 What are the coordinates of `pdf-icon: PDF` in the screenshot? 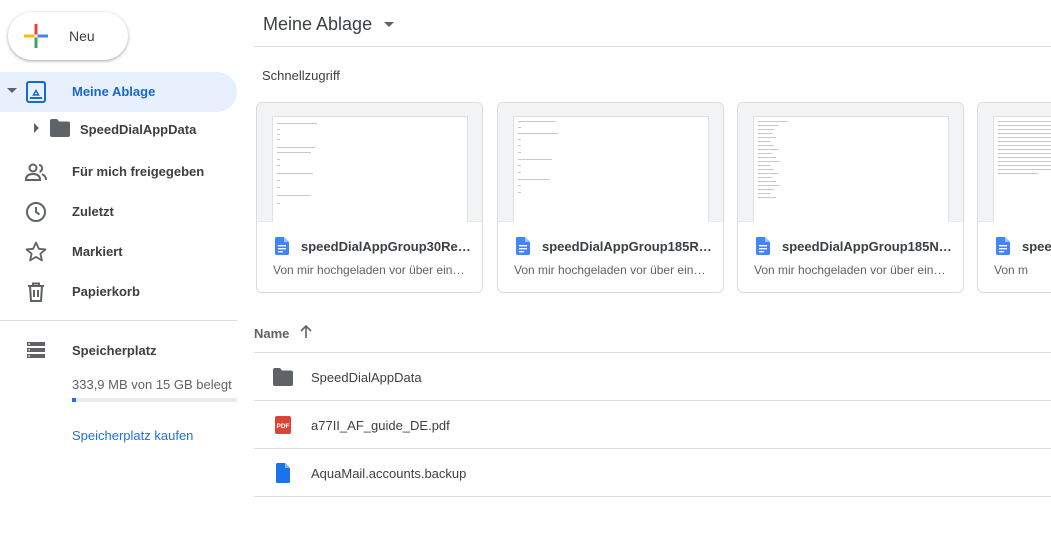 It's located at (283, 425).